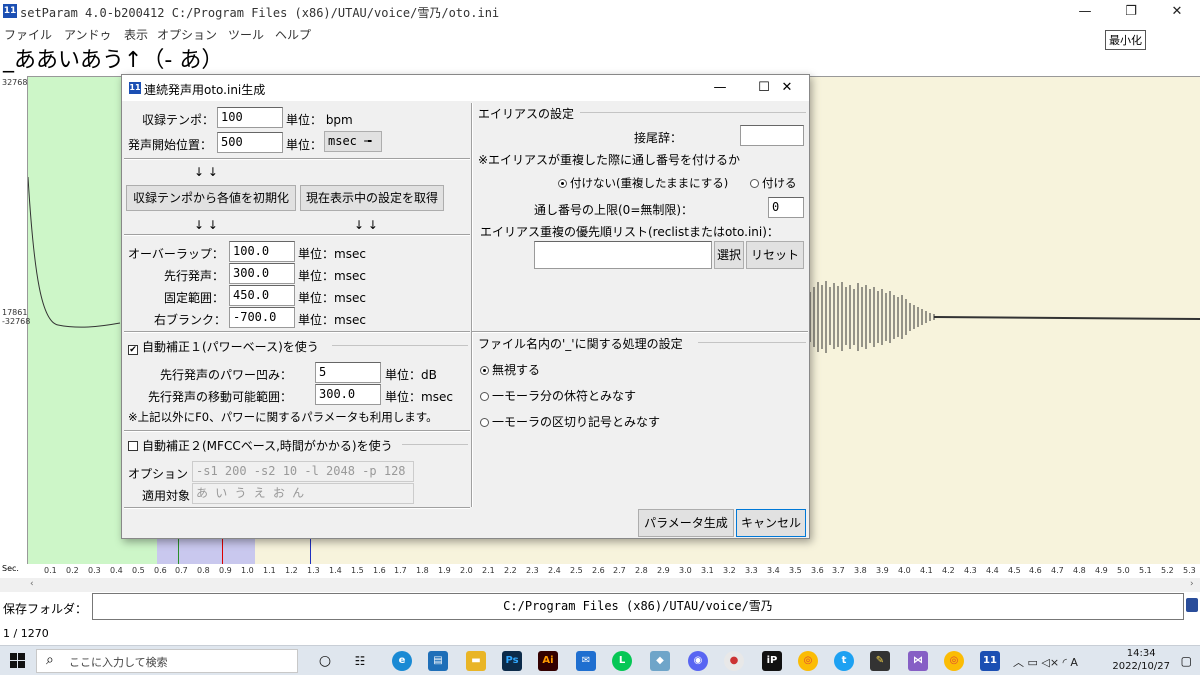 Image resolution: width=1200 pixels, height=675 pixels. I want to click on twitter-icon: t, so click(844, 661).